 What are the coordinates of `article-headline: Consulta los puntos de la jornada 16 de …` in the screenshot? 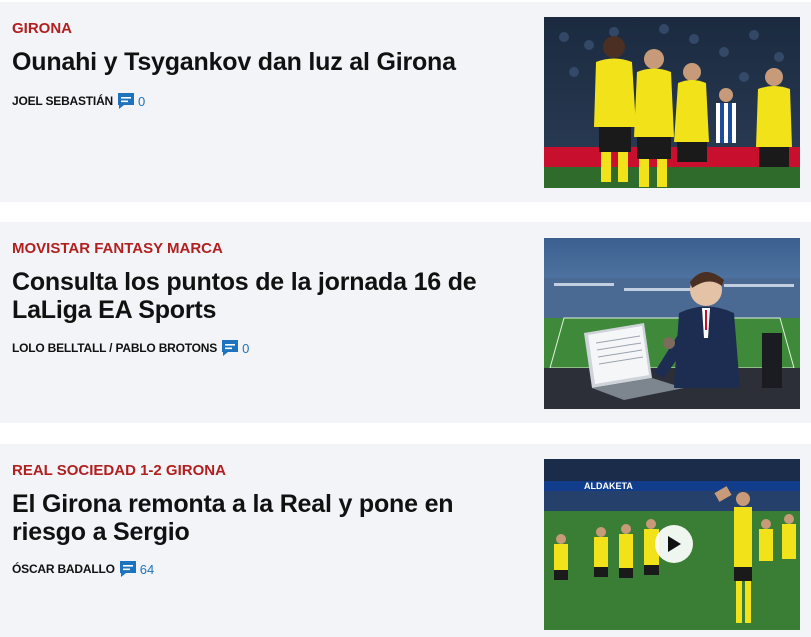 It's located at (272, 296).